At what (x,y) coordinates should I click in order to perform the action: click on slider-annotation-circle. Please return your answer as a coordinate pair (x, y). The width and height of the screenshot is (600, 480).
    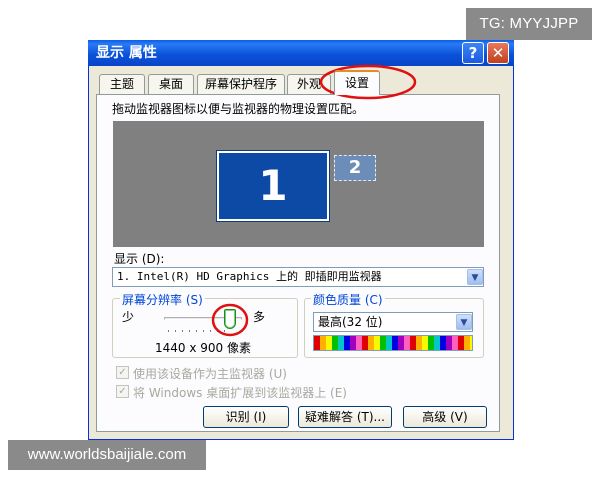
    Looking at the image, I should click on (230, 320).